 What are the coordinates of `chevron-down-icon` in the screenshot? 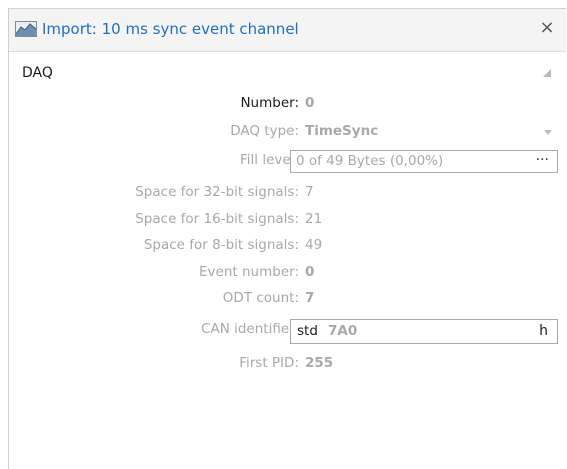 It's located at (548, 132).